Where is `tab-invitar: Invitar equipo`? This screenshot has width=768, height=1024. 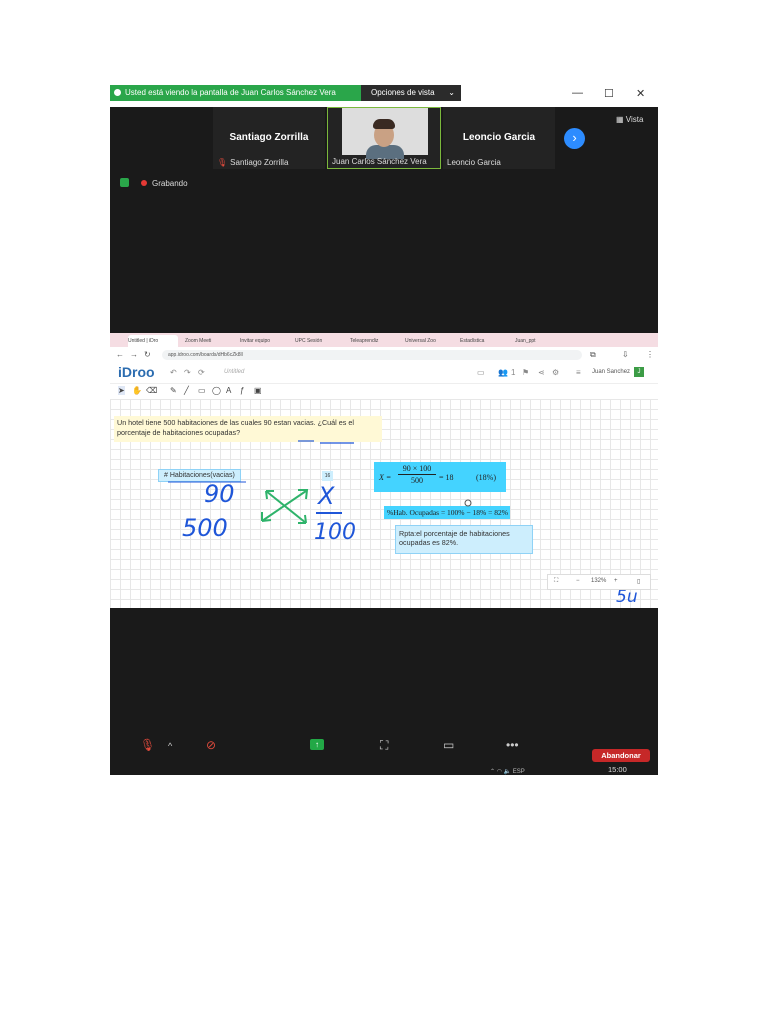 tab-invitar: Invitar equipo is located at coordinates (264, 341).